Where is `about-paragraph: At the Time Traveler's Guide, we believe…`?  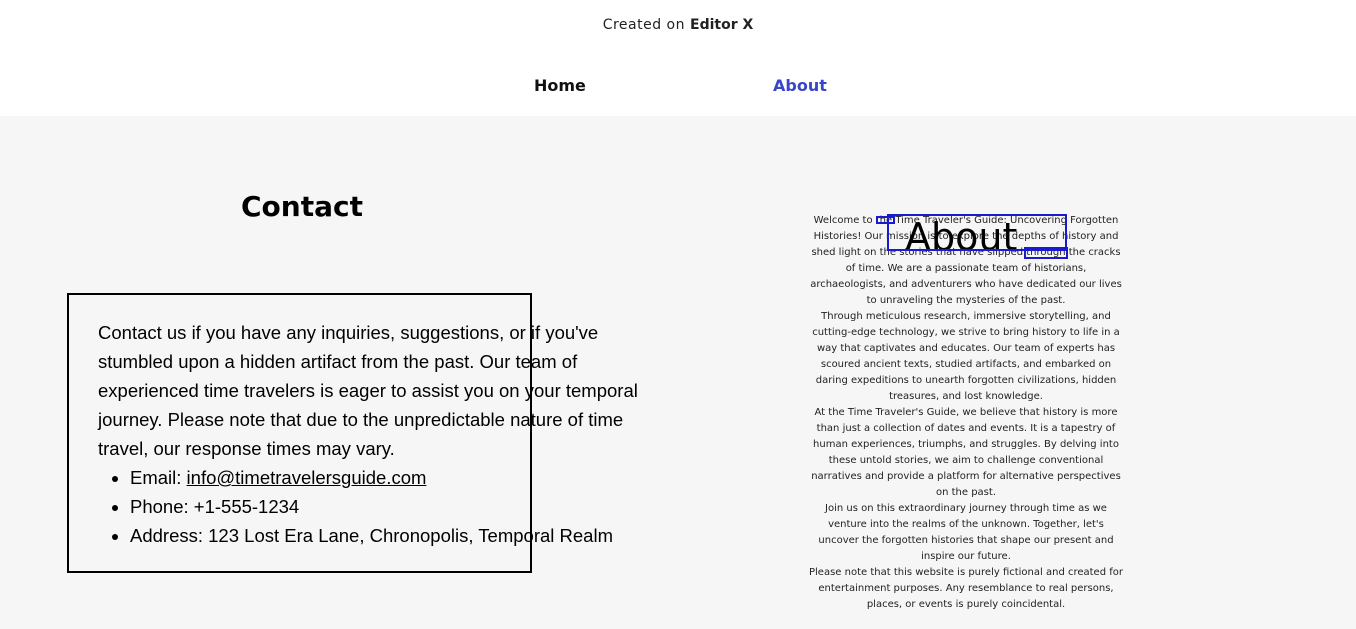
about-paragraph: At the Time Traveler's Guide, we believe… is located at coordinates (966, 452).